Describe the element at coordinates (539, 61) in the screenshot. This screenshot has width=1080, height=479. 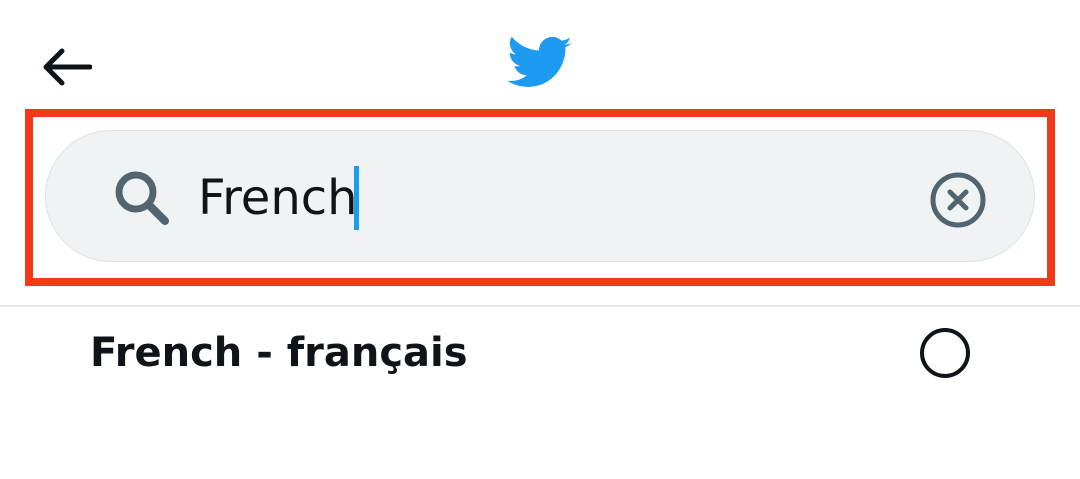
I see `twitter-bird-icon` at that location.